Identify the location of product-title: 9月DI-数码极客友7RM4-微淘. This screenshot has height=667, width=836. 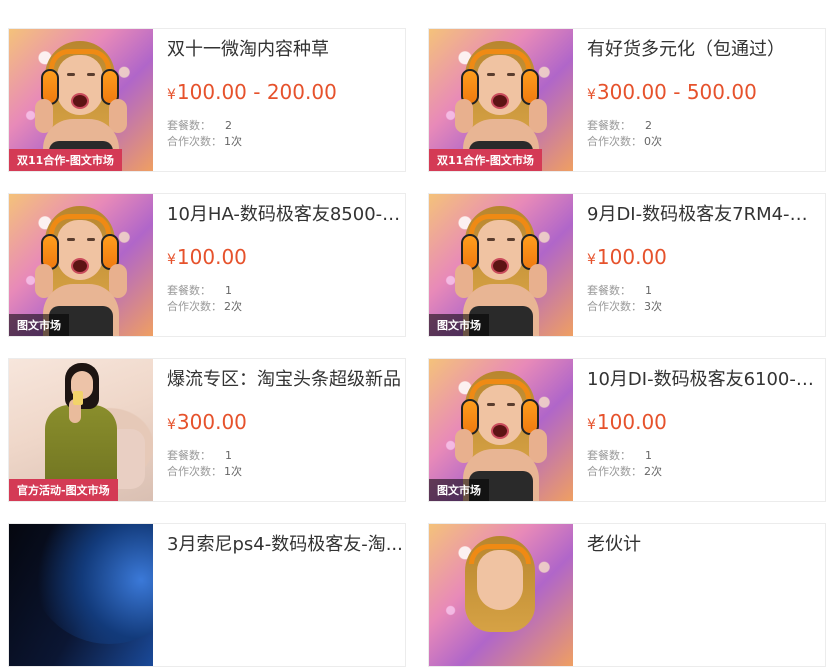
(705, 215).